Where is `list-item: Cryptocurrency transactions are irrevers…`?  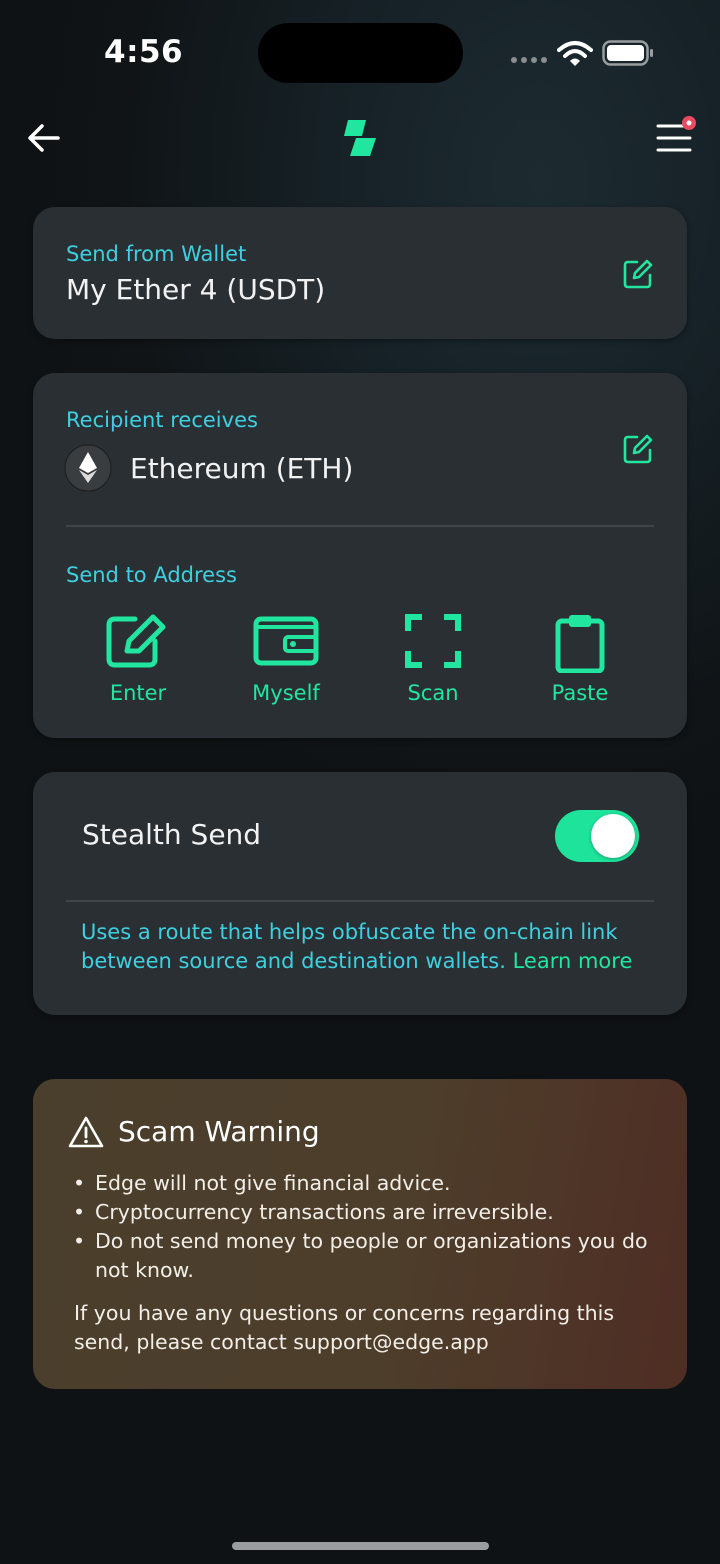 list-item: Cryptocurrency transactions are irrevers… is located at coordinates (374, 1212).